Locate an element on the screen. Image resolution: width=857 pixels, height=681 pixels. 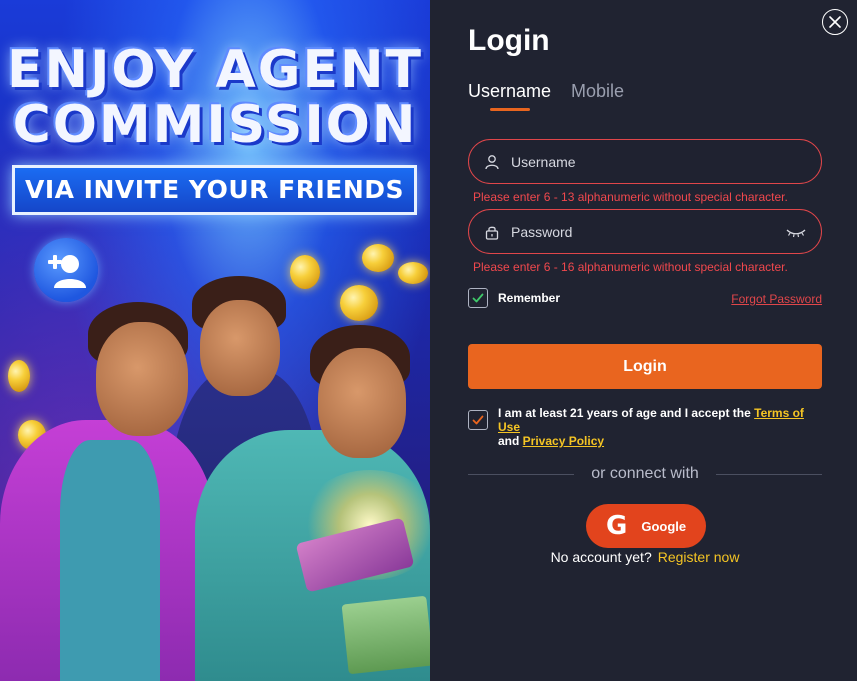
login-tabs: Username Mobile is located at coordinates (546, 91).